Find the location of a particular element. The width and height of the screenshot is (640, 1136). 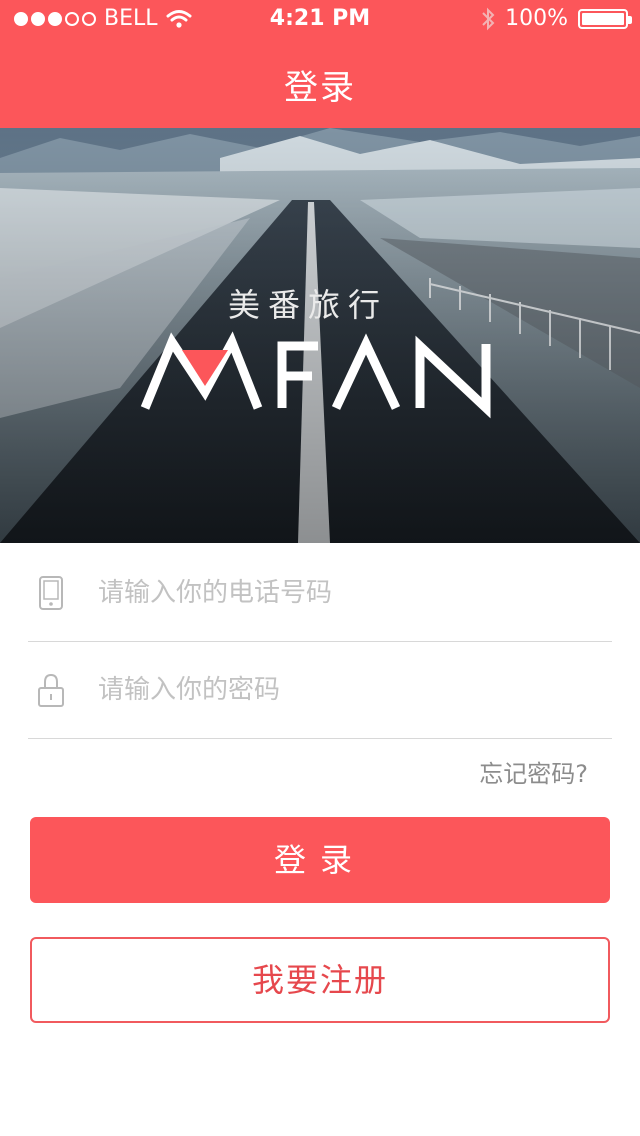

status-right: 100% is located at coordinates (556, 18).